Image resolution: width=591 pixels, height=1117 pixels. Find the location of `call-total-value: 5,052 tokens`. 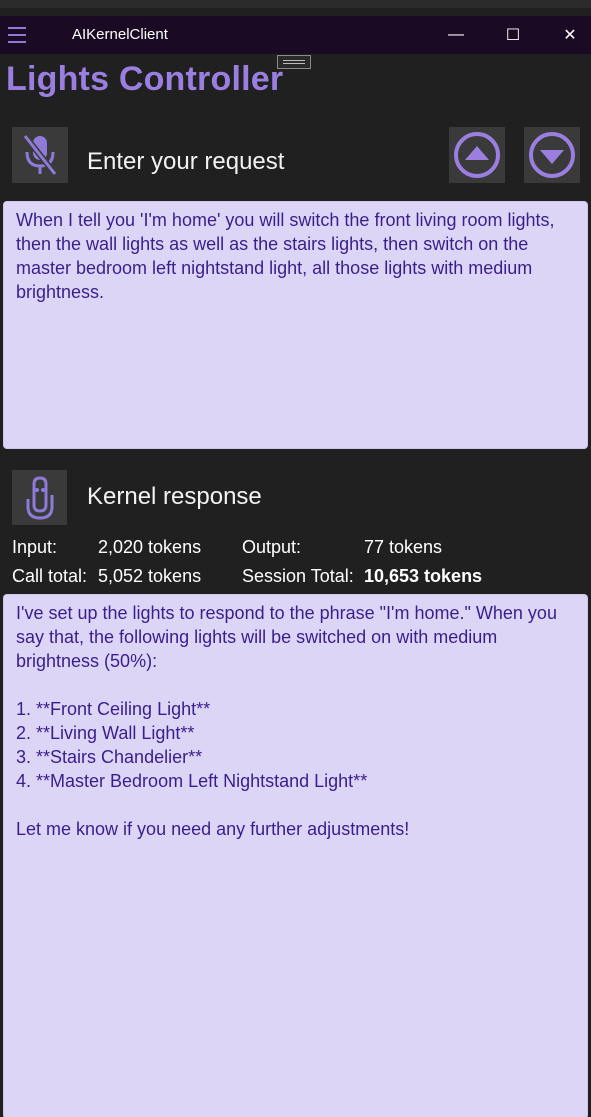

call-total-value: 5,052 tokens is located at coordinates (150, 576).